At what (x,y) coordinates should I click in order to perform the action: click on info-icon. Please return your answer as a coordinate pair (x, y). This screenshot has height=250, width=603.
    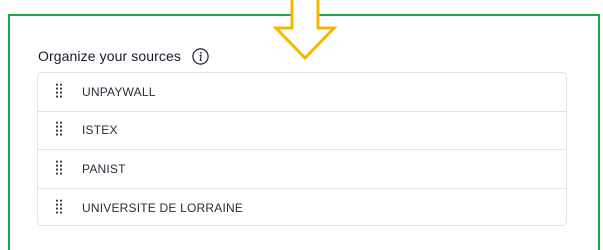
    Looking at the image, I should click on (200, 56).